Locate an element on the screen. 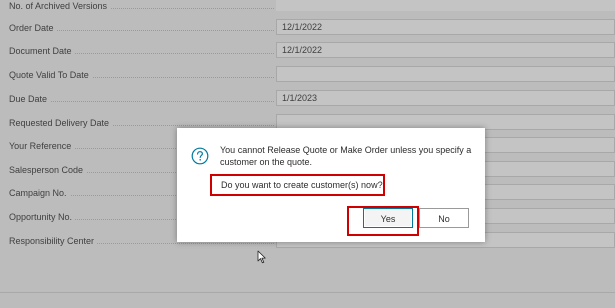  question-circle-icon is located at coordinates (200, 156).